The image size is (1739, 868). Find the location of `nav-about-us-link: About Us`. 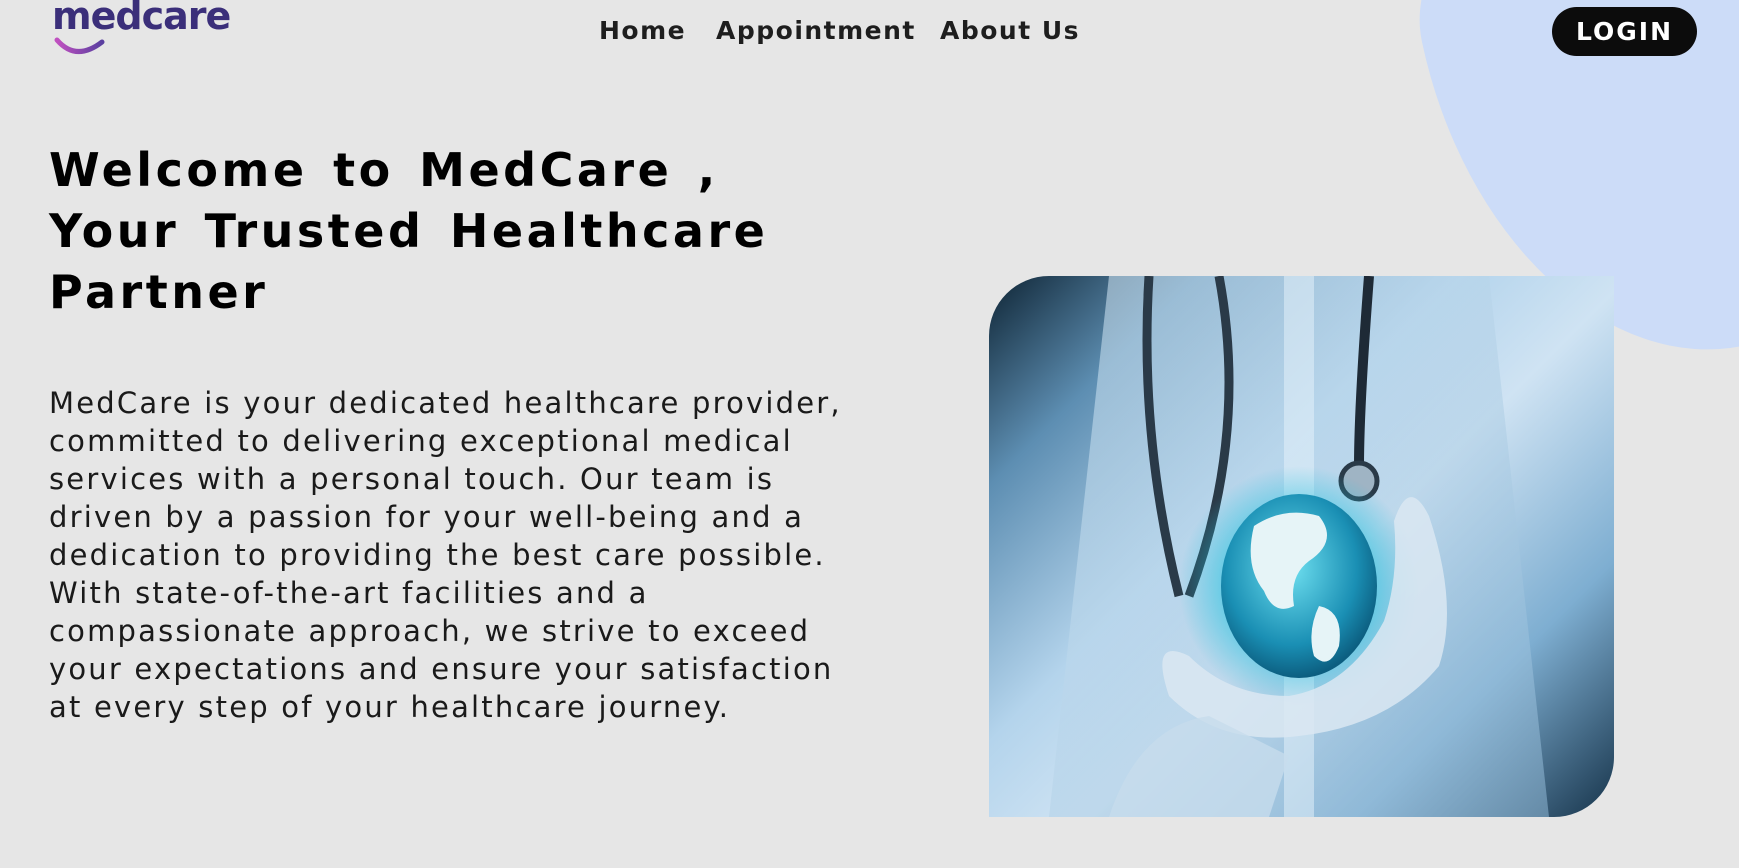

nav-about-us-link: About Us is located at coordinates (1010, 30).